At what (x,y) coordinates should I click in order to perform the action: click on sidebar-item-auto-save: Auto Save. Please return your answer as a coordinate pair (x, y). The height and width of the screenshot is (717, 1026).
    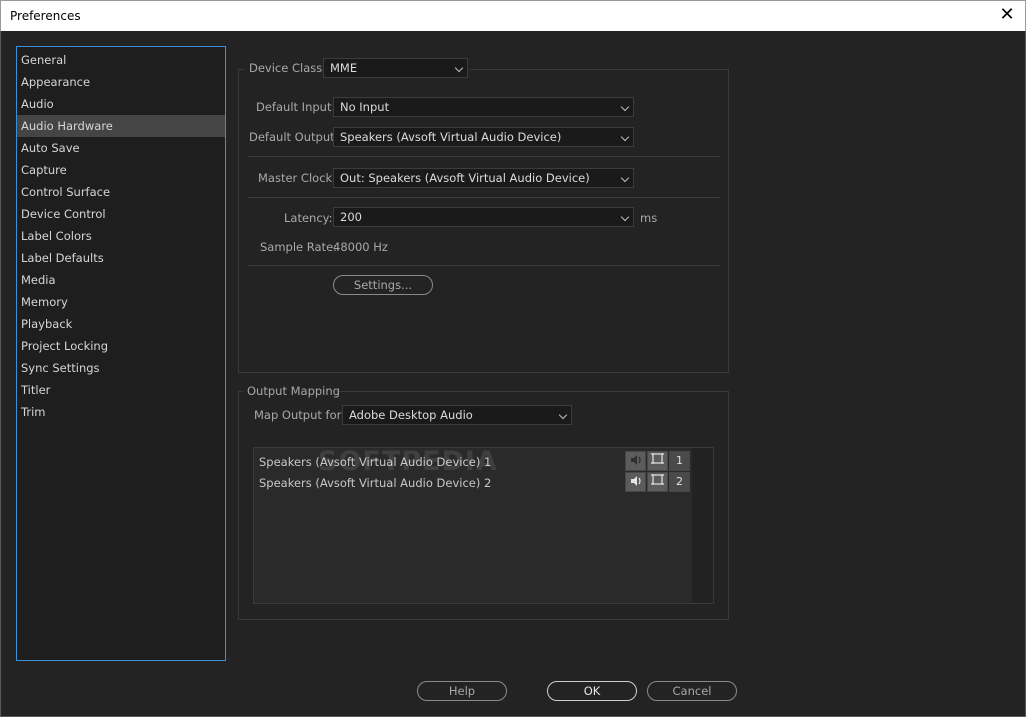
    Looking at the image, I should click on (121, 148).